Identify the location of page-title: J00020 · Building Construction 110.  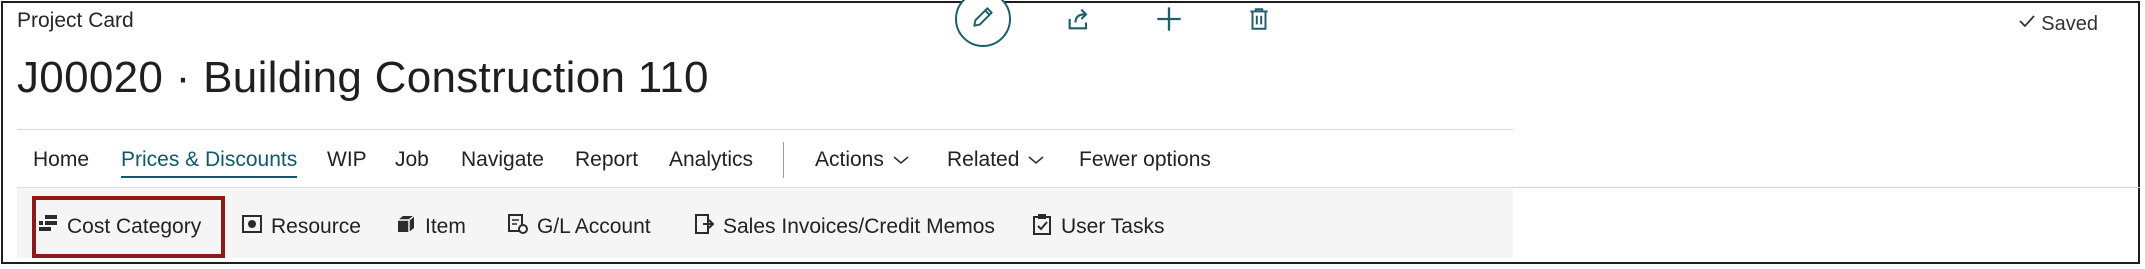
(363, 77).